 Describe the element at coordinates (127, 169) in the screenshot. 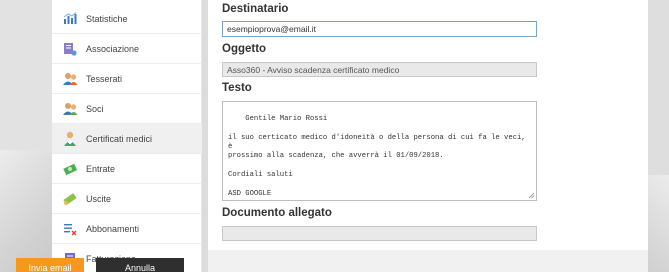

I see `sidebar-item-entrate: Entrate` at that location.